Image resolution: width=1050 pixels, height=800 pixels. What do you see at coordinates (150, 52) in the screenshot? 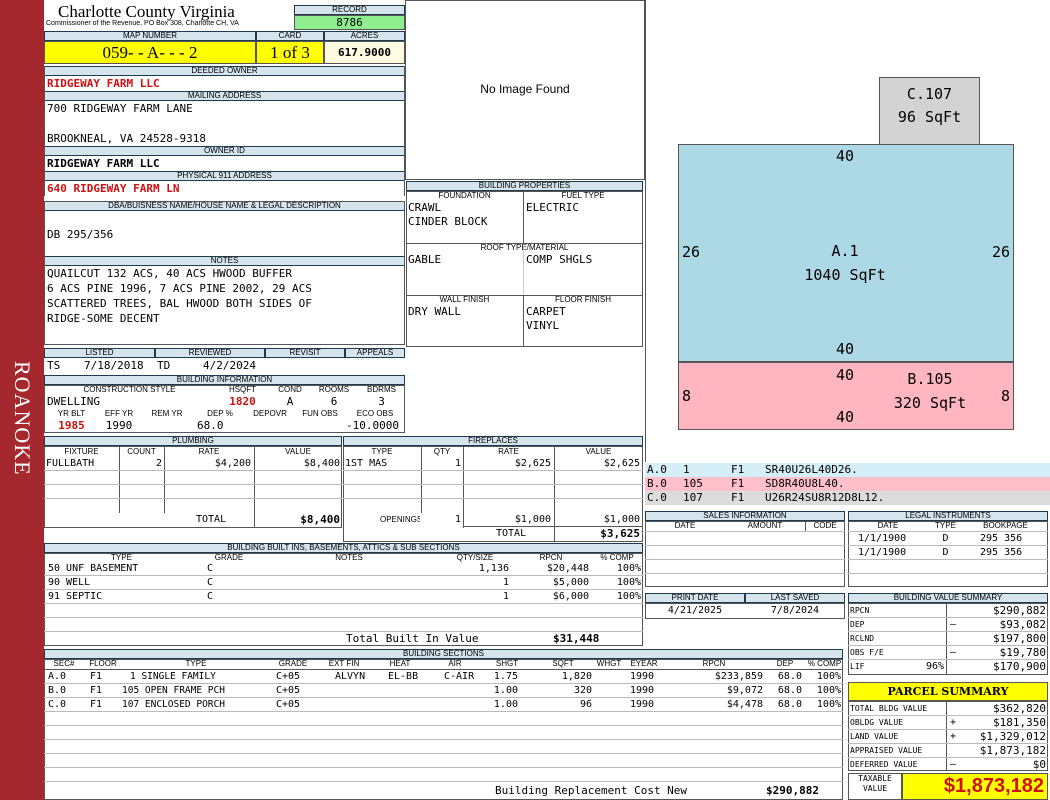
I see `map-number: 059- - A- - - 2` at bounding box center [150, 52].